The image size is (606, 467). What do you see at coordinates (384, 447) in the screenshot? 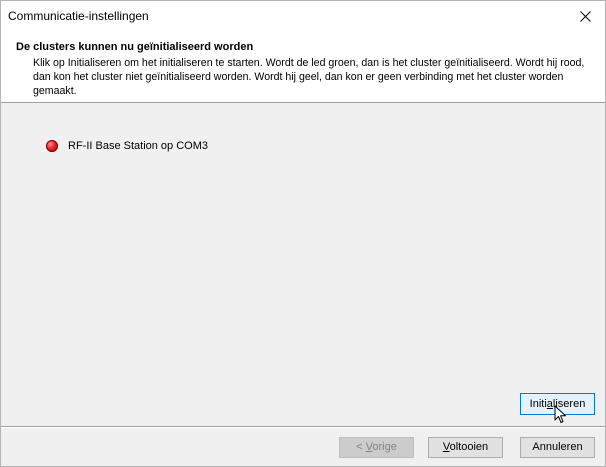
I see `previous-label-suffix: orige` at bounding box center [384, 447].